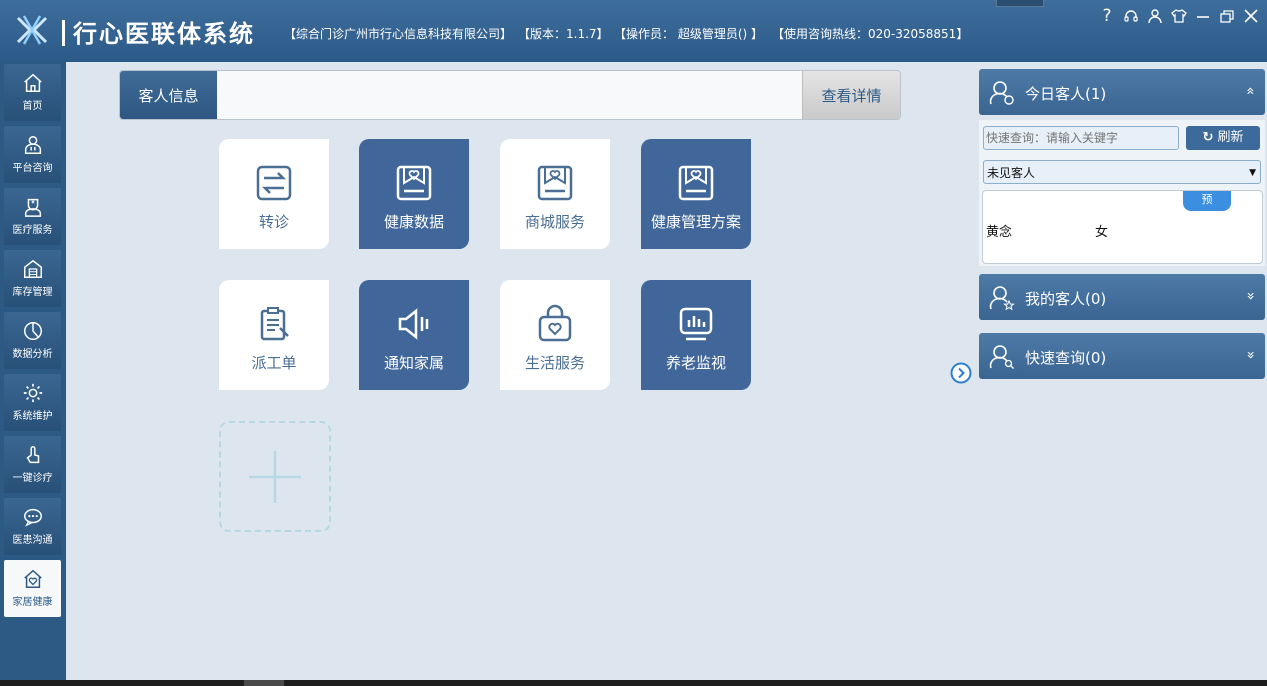 This screenshot has height=686, width=1267. Describe the element at coordinates (1203, 16) in the screenshot. I see `minimize-icon` at that location.